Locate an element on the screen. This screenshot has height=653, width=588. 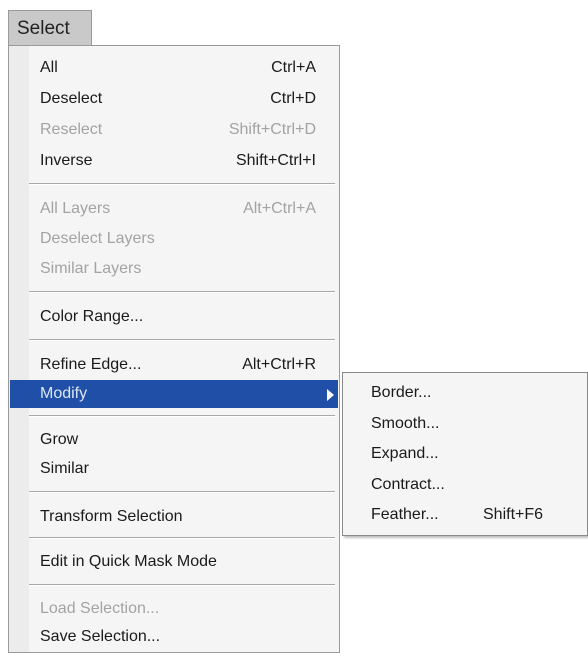
menu-item-grow: Grow is located at coordinates (174, 440).